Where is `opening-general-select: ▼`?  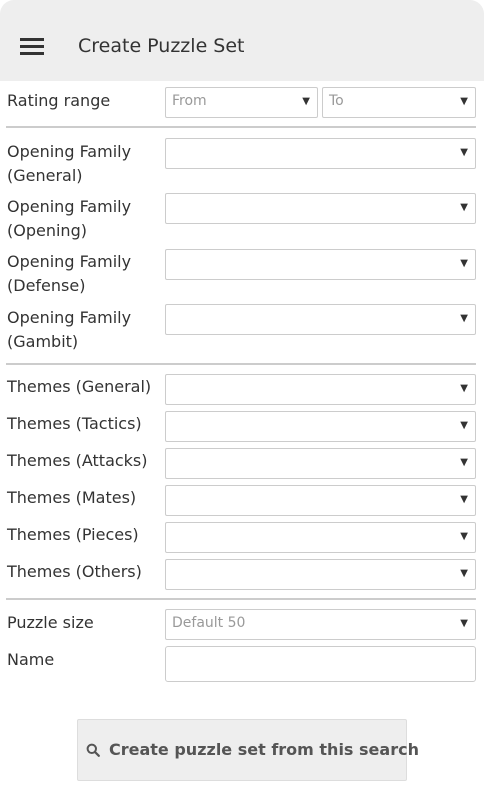 opening-general-select: ▼ is located at coordinates (320, 153).